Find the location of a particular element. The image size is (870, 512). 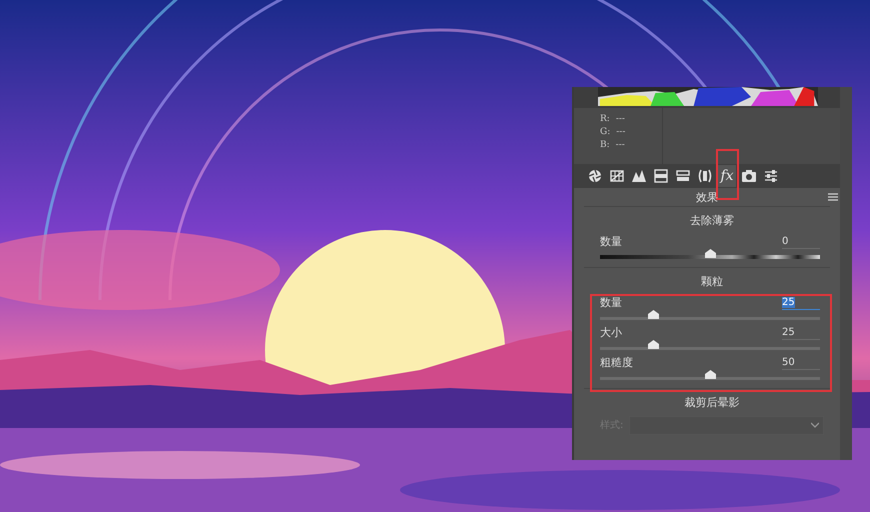

channel-label: G: is located at coordinates (605, 132).